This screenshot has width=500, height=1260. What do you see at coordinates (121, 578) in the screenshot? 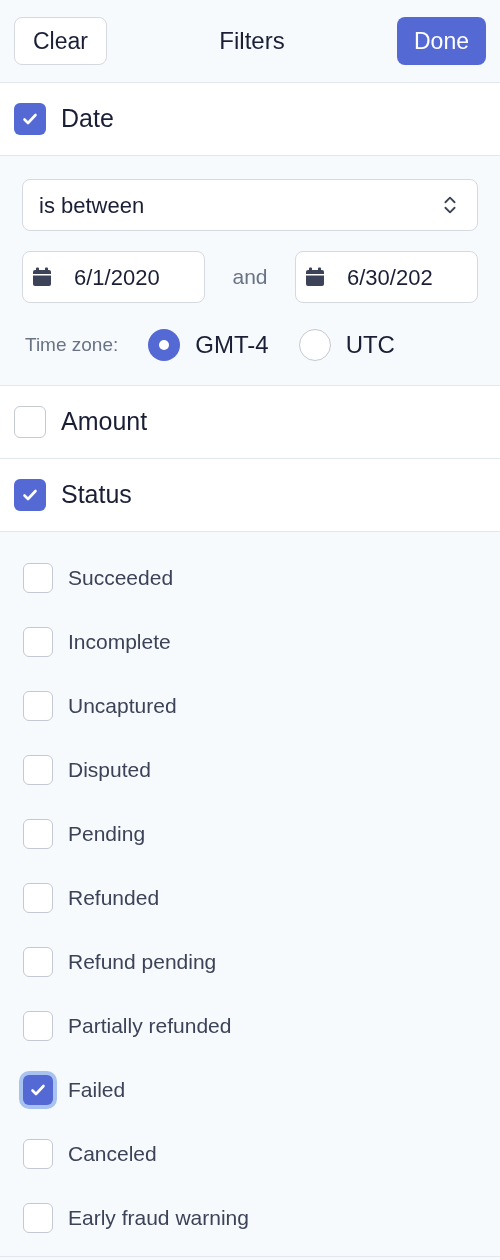
I see `status-option-label: Succeeded` at bounding box center [121, 578].